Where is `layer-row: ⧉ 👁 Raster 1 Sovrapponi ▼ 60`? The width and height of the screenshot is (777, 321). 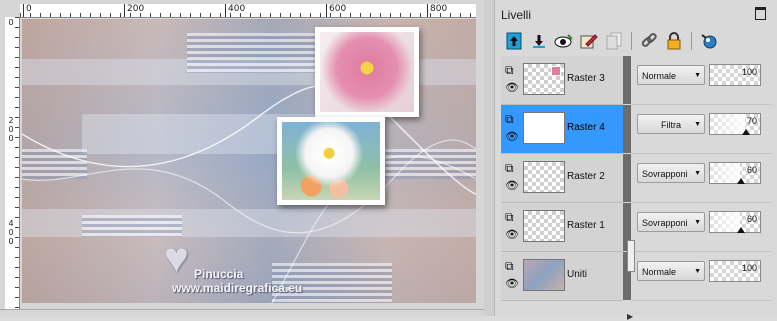
layer-row: ⧉ 👁 Raster 1 Sovrapponi ▼ 60 is located at coordinates (636, 227).